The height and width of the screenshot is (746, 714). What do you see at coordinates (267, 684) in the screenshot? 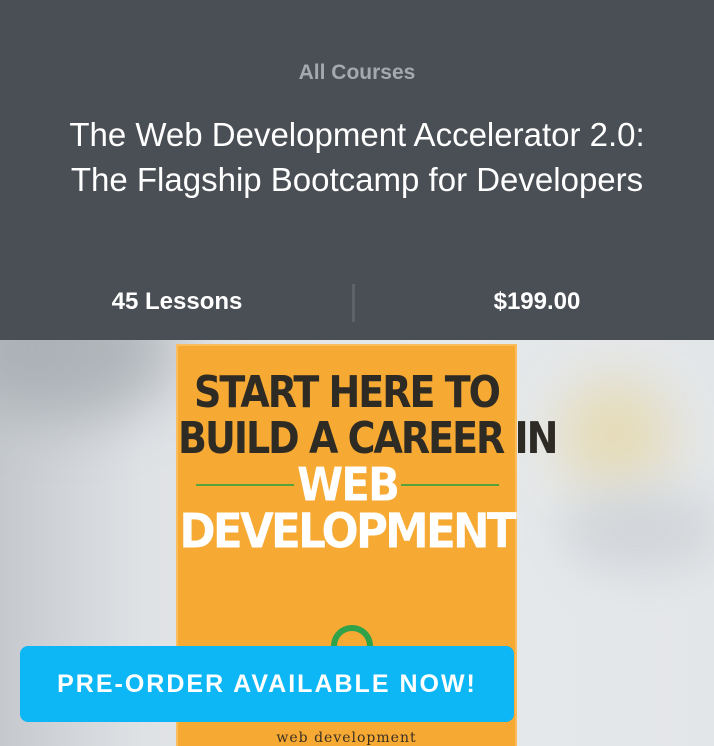
I see `pre-order-button: PRE-ORDER AVAILABLE NOW!` at bounding box center [267, 684].